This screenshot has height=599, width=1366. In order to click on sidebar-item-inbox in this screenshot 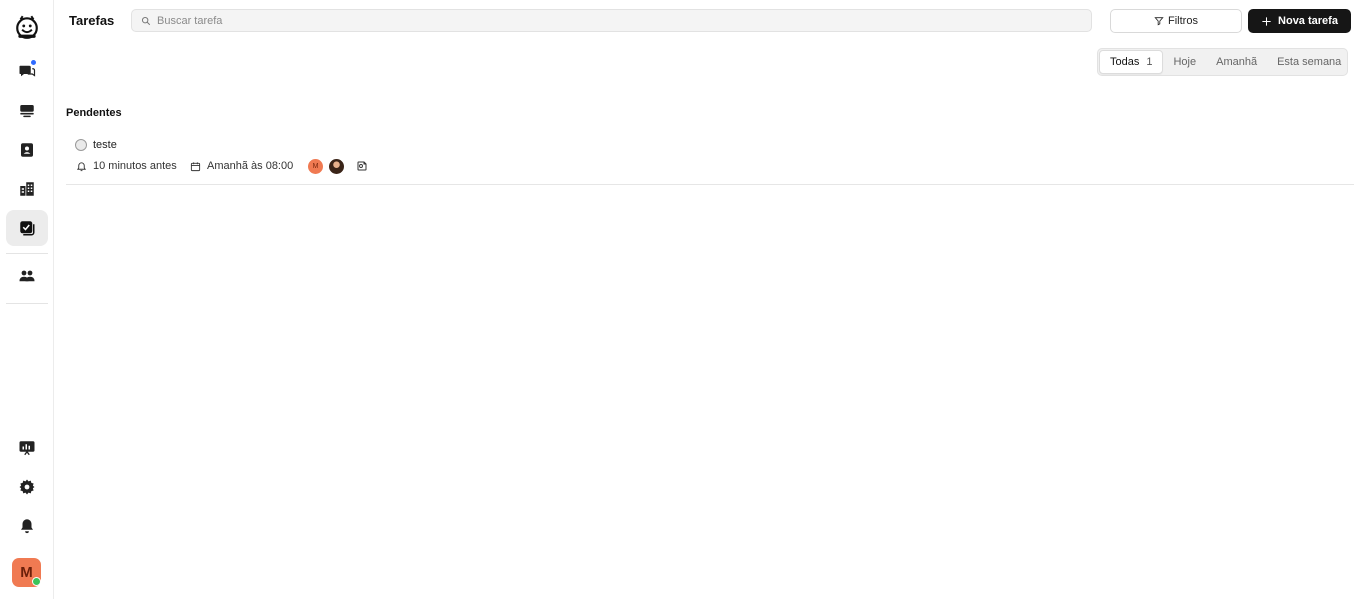, I will do `click(27, 111)`.